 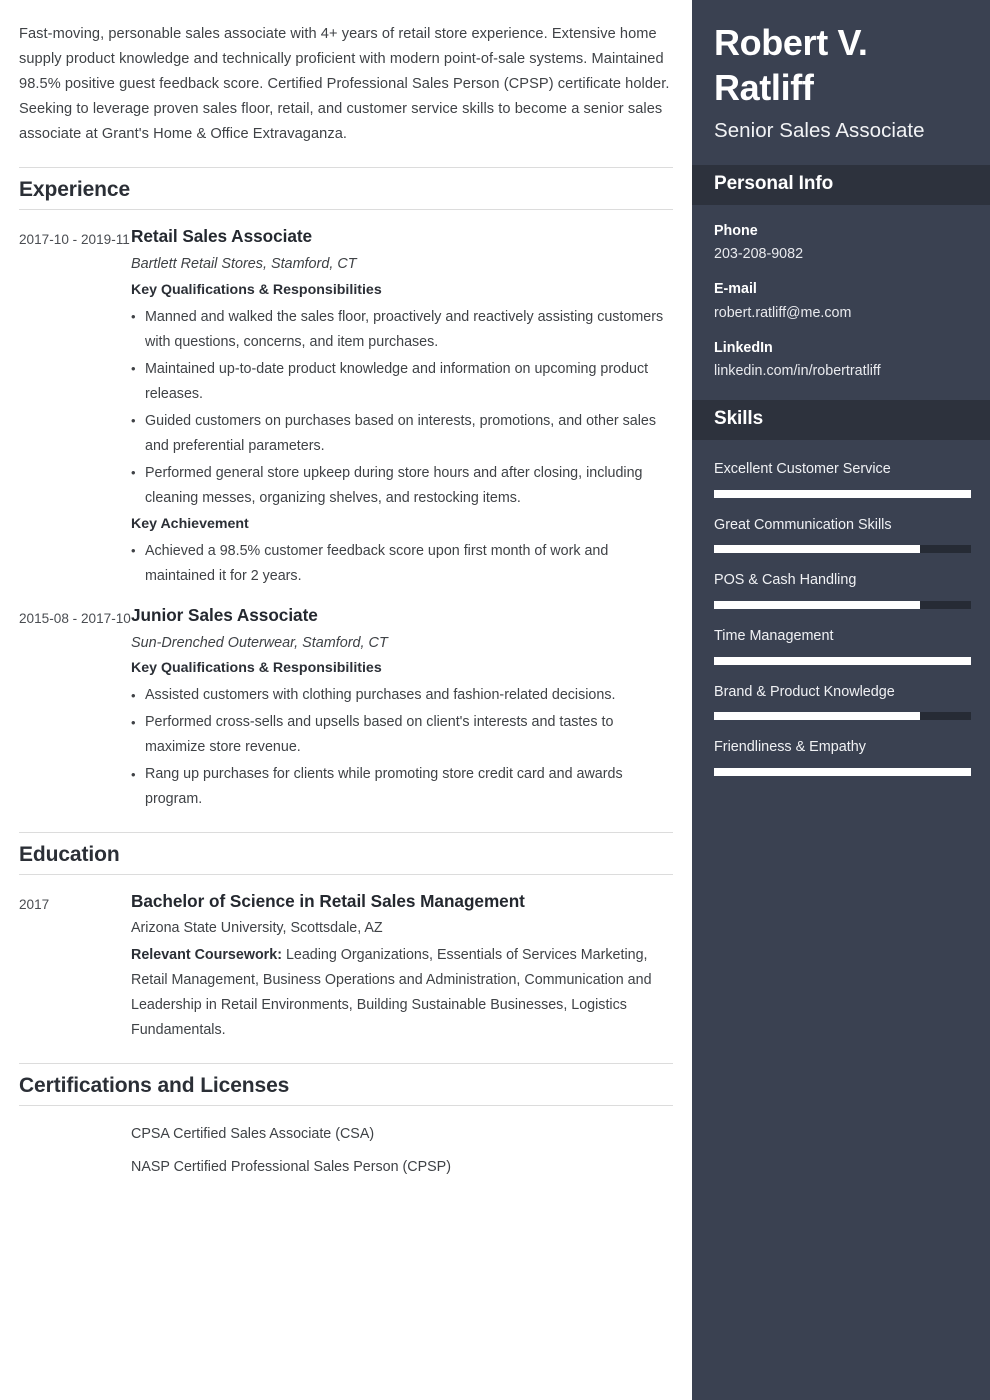 I want to click on skills-title: Skills, so click(x=739, y=419).